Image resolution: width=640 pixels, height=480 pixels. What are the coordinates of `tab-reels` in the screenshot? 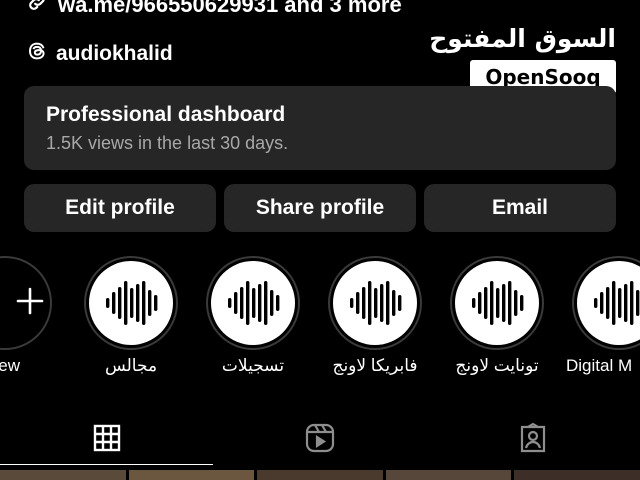 It's located at (320, 438).